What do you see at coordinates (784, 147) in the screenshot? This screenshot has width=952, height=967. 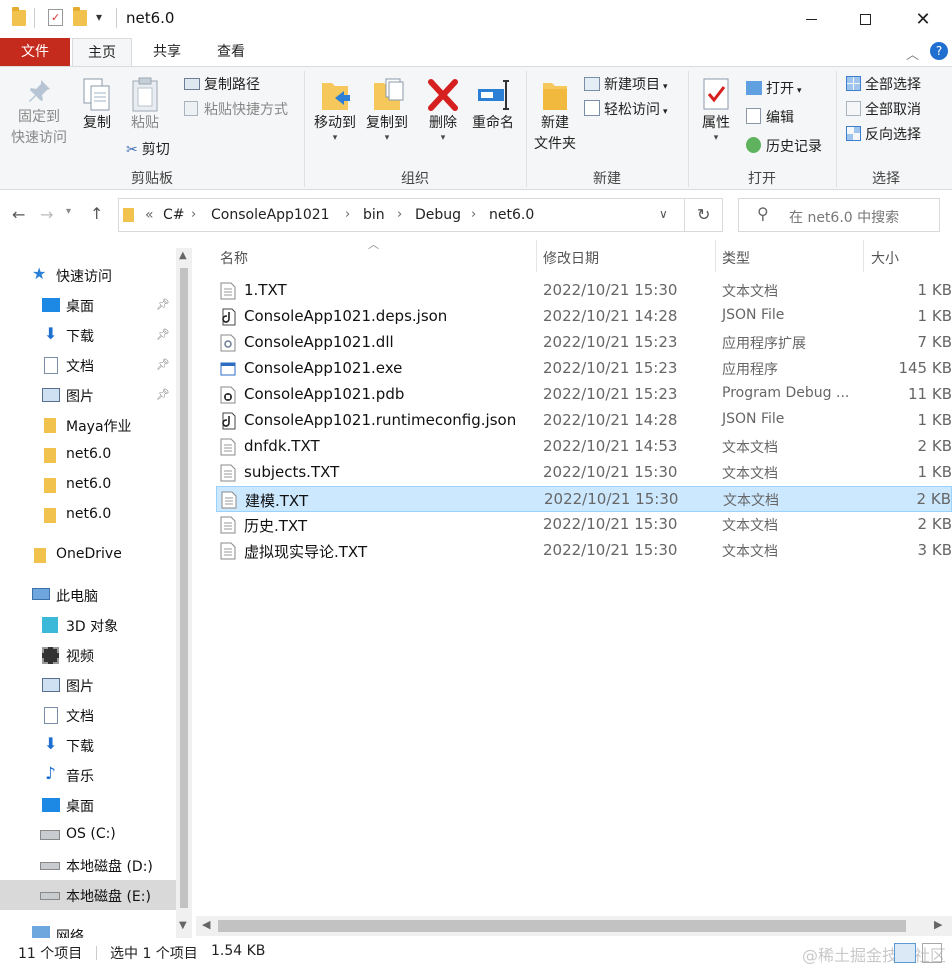 I see `history-button: 历史记录` at bounding box center [784, 147].